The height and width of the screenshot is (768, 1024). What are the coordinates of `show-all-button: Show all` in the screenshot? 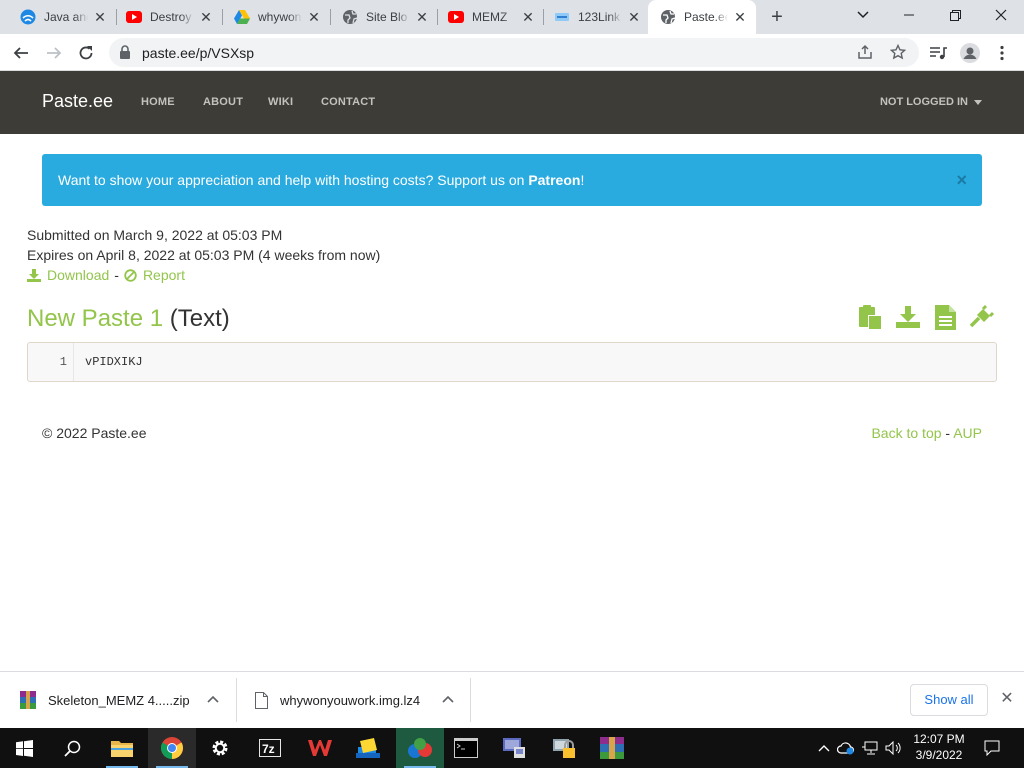 It's located at (949, 700).